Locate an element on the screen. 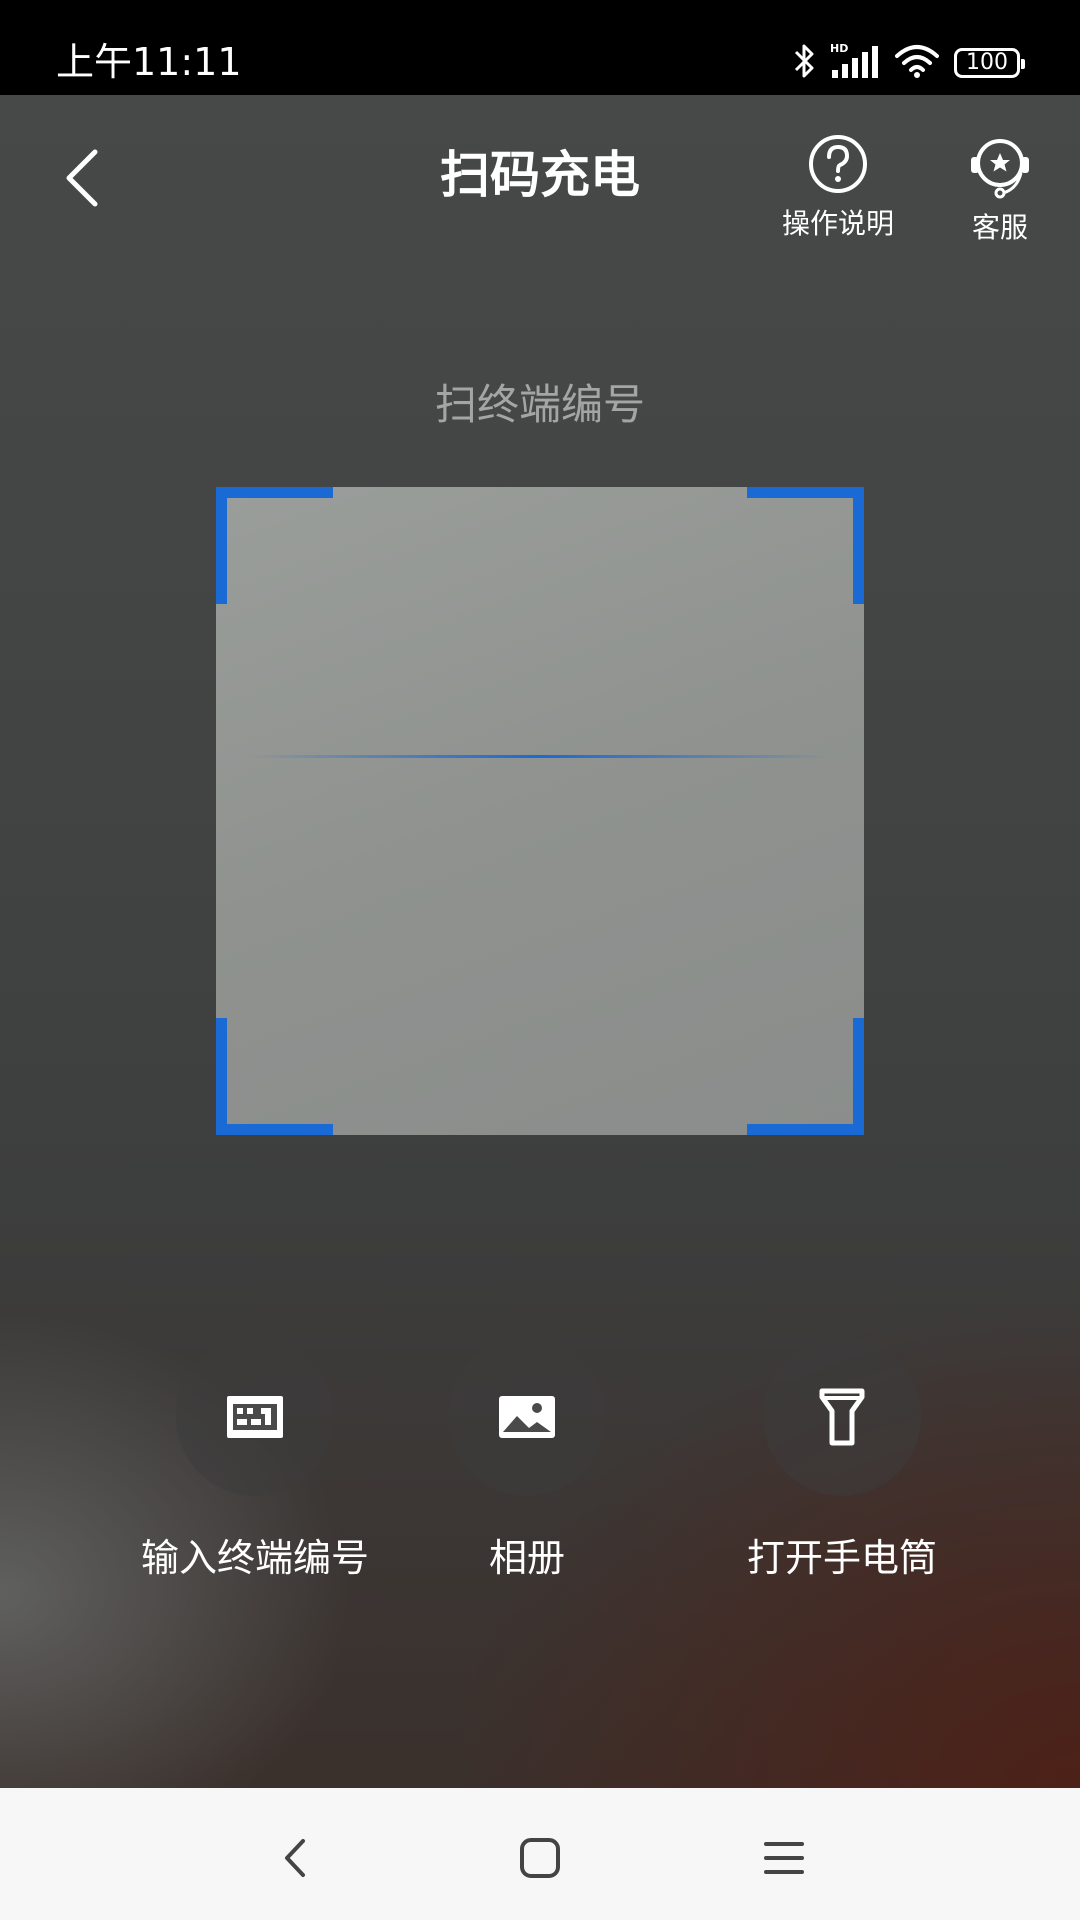  help-button: 操作说明 is located at coordinates (838, 187).